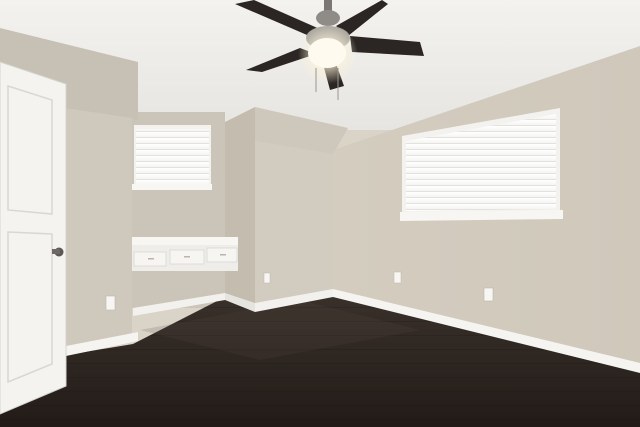 The width and height of the screenshot is (640, 427). What do you see at coordinates (185, 254) in the screenshot?
I see `built-in-desk` at bounding box center [185, 254].